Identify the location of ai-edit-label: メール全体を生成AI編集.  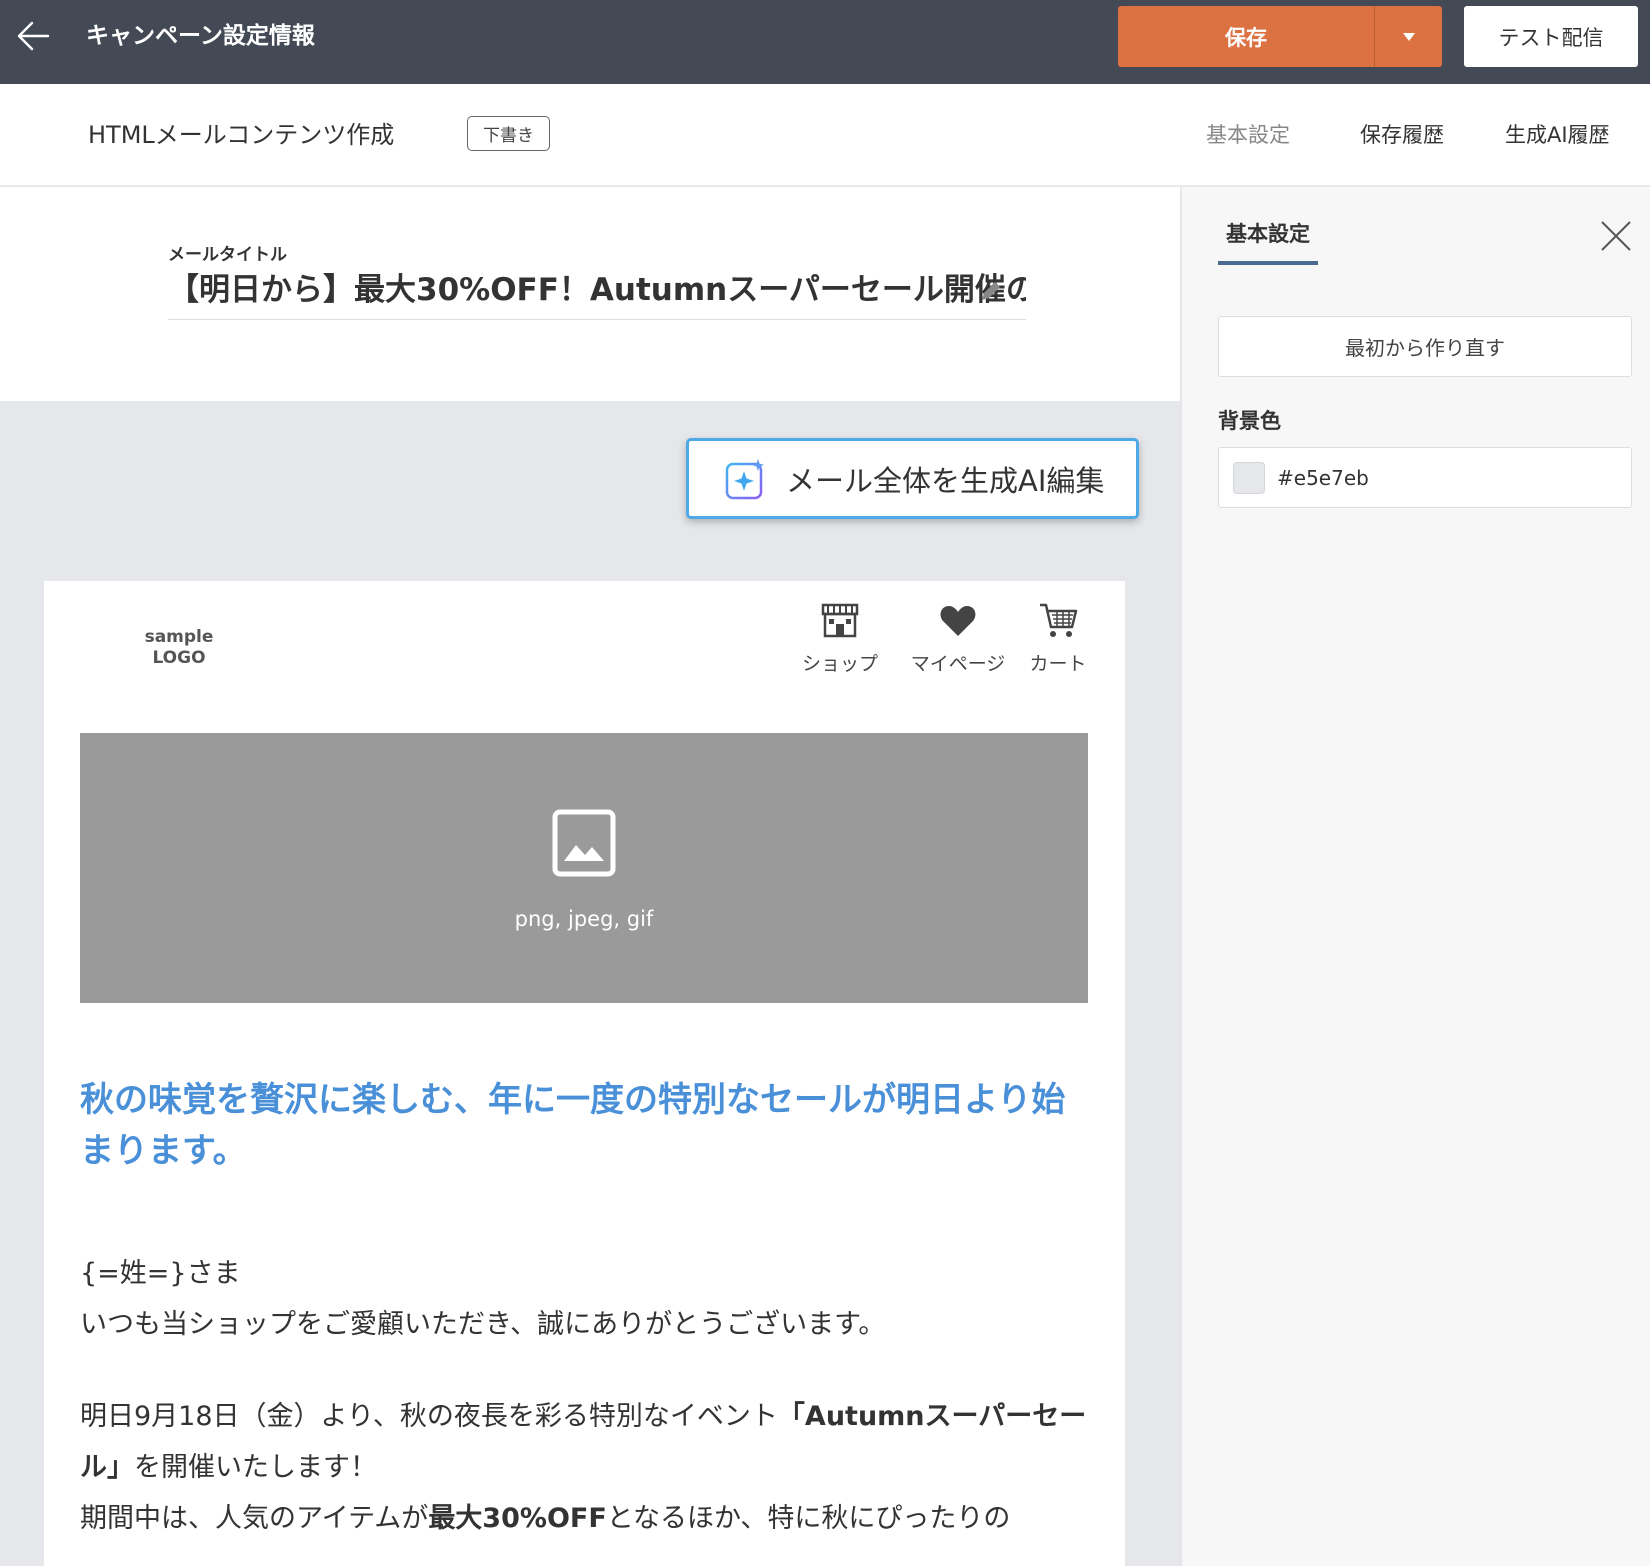
(945, 480).